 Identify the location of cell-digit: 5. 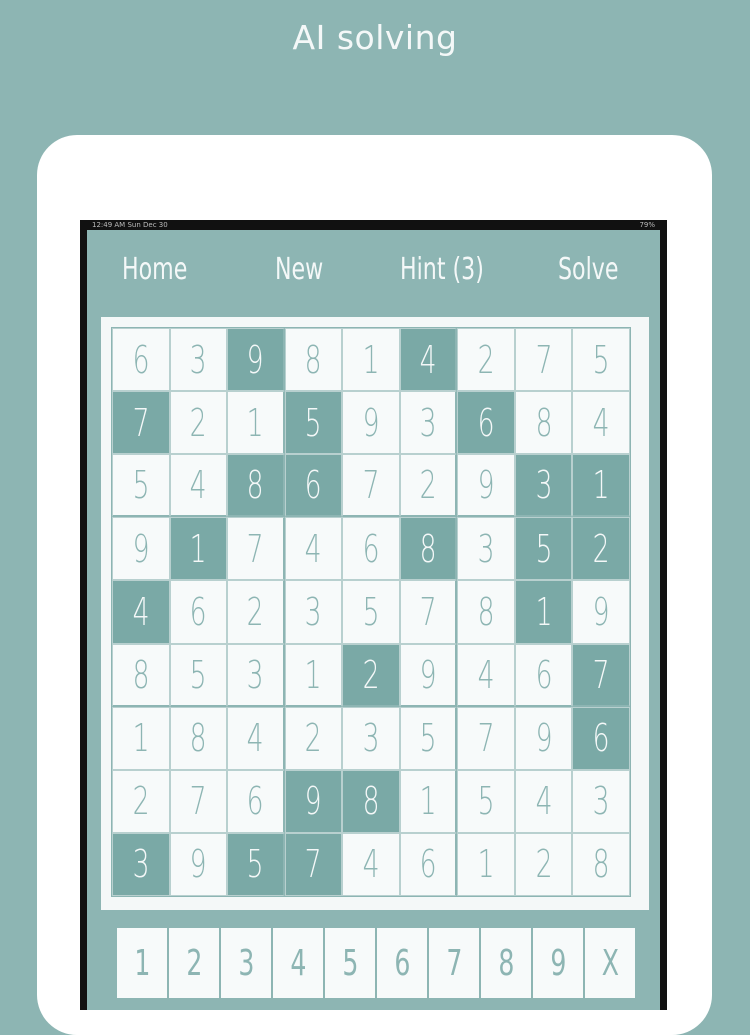
(544, 548).